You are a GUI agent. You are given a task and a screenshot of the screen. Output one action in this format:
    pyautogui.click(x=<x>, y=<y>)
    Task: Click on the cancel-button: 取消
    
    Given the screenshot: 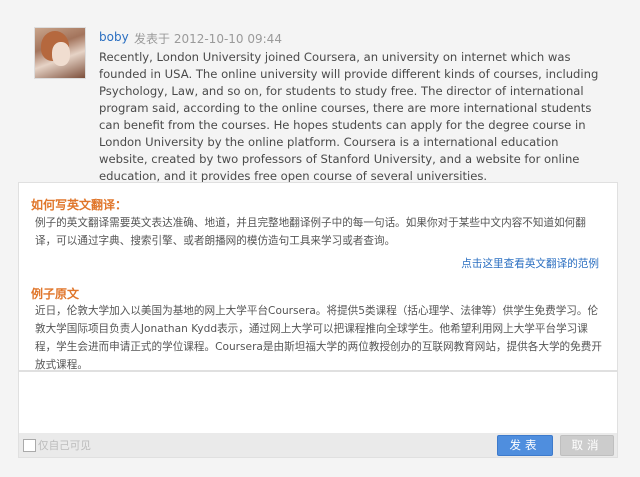 What is the action you would take?
    pyautogui.click(x=587, y=445)
    